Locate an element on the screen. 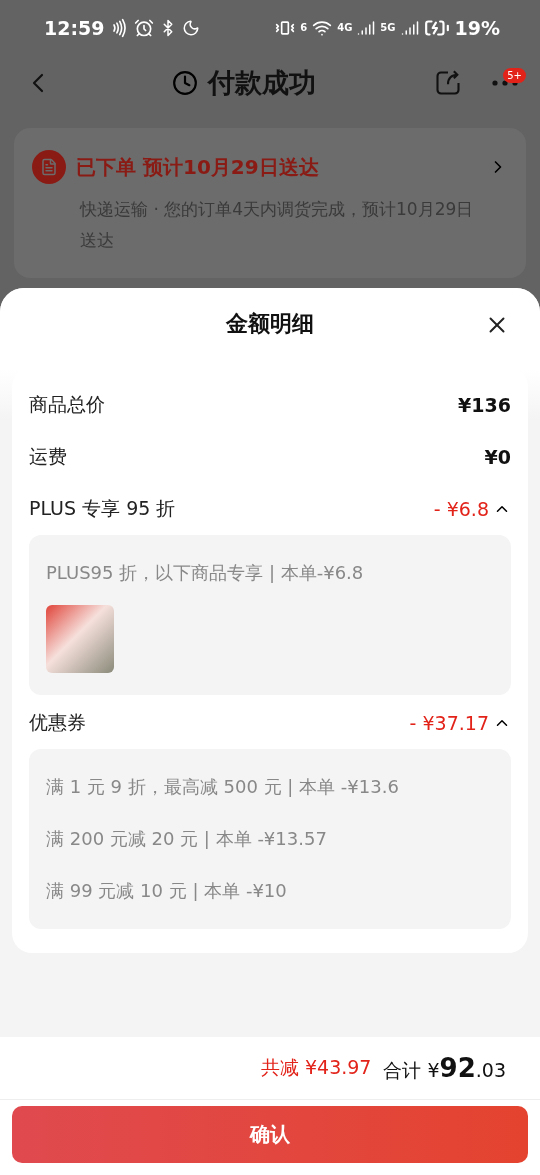 The image size is (540, 1175). clock-time: 12:59 is located at coordinates (74, 27).